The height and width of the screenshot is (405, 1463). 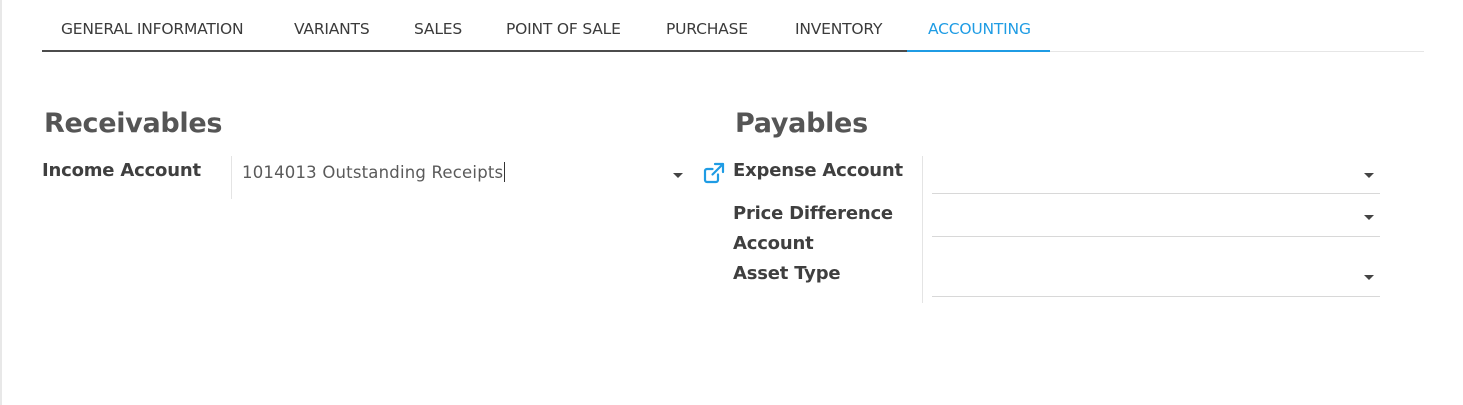 I want to click on tab-variants: VARIANTS, so click(x=332, y=29).